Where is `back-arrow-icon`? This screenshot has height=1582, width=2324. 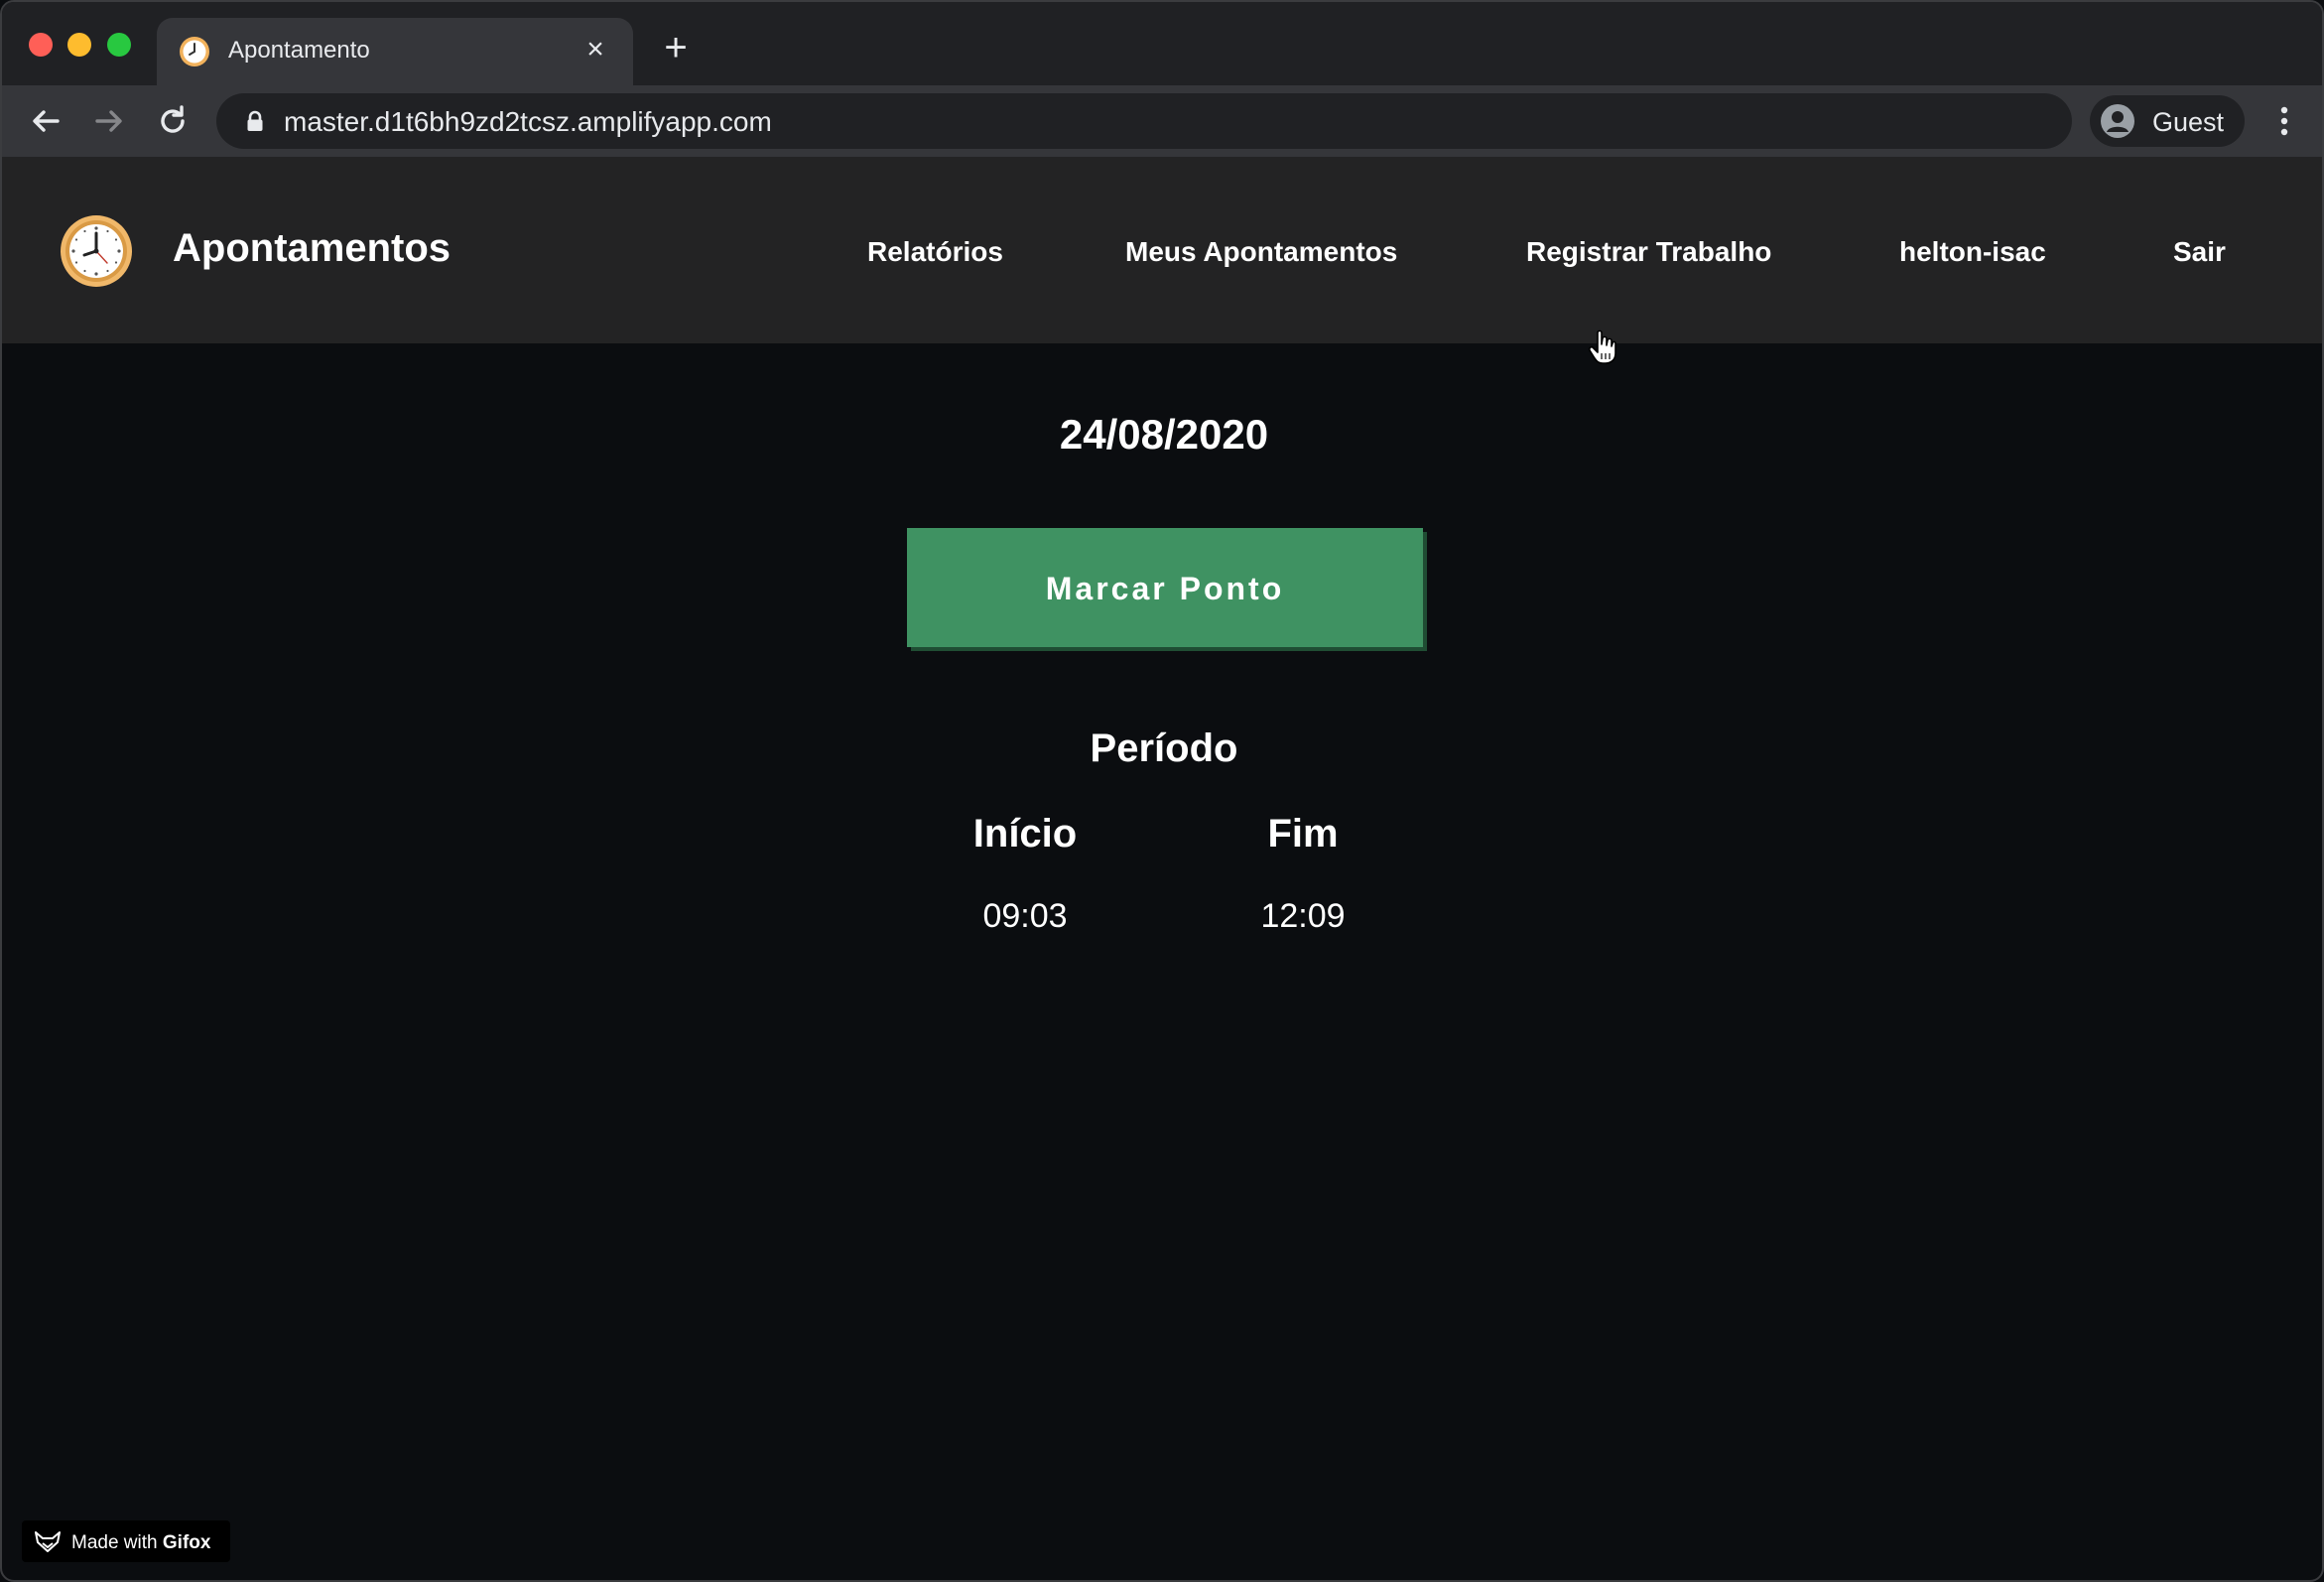
back-arrow-icon is located at coordinates (45, 121).